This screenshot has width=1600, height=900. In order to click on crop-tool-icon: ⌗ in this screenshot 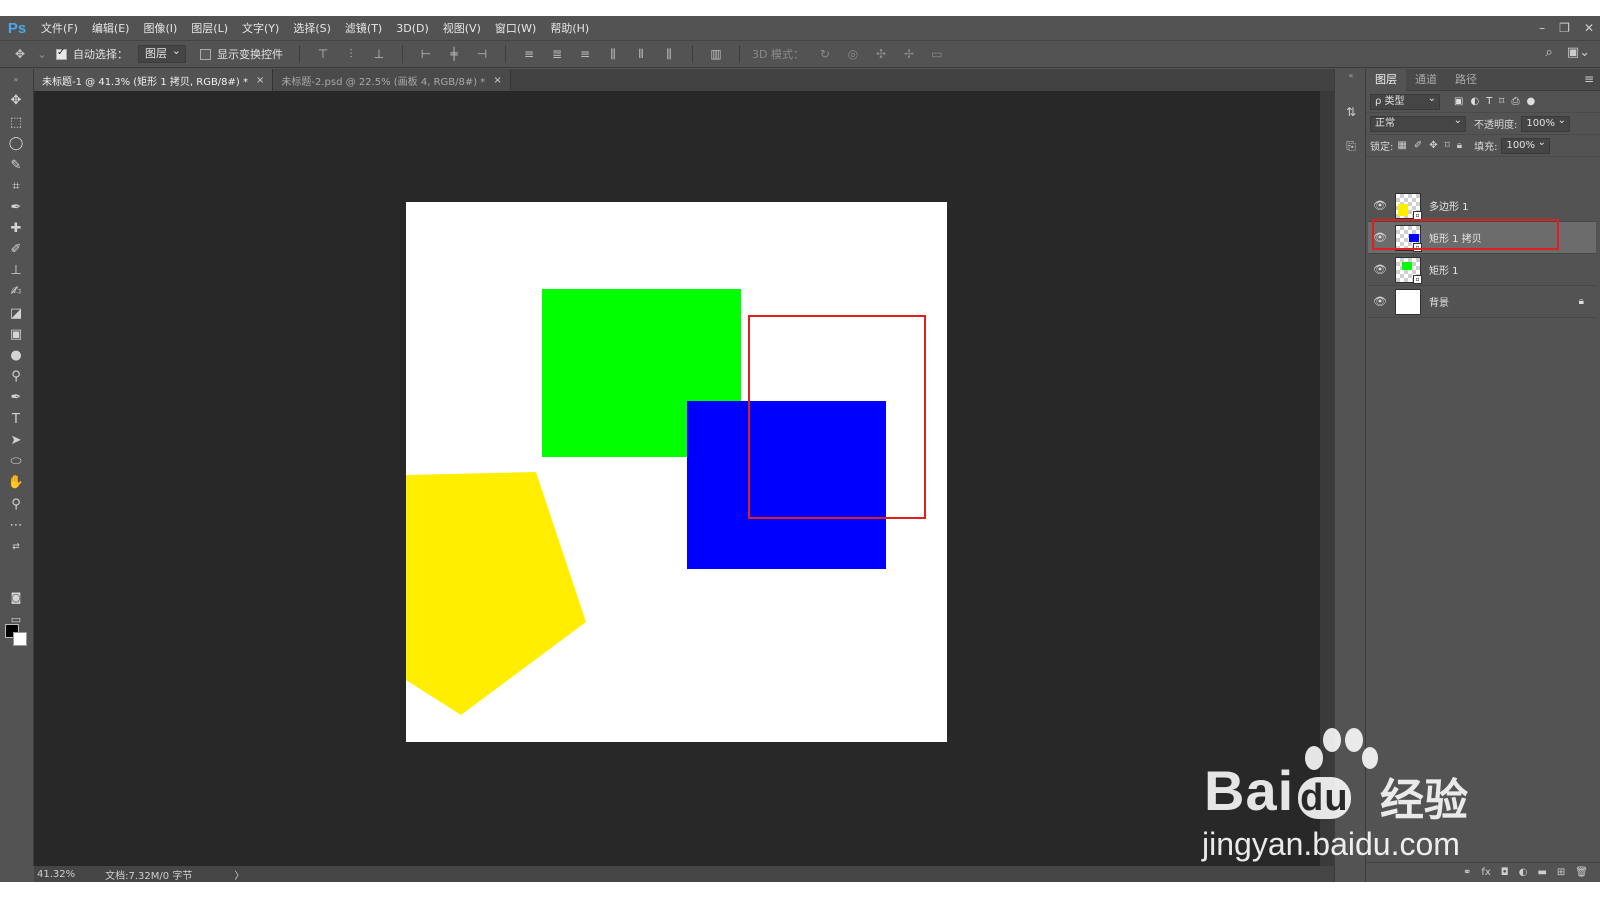, I will do `click(16, 187)`.